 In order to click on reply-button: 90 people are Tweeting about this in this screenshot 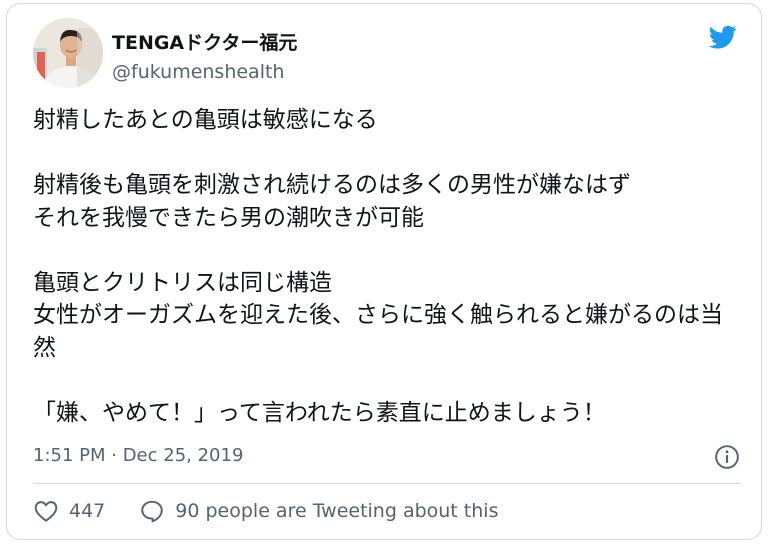, I will do `click(318, 511)`.